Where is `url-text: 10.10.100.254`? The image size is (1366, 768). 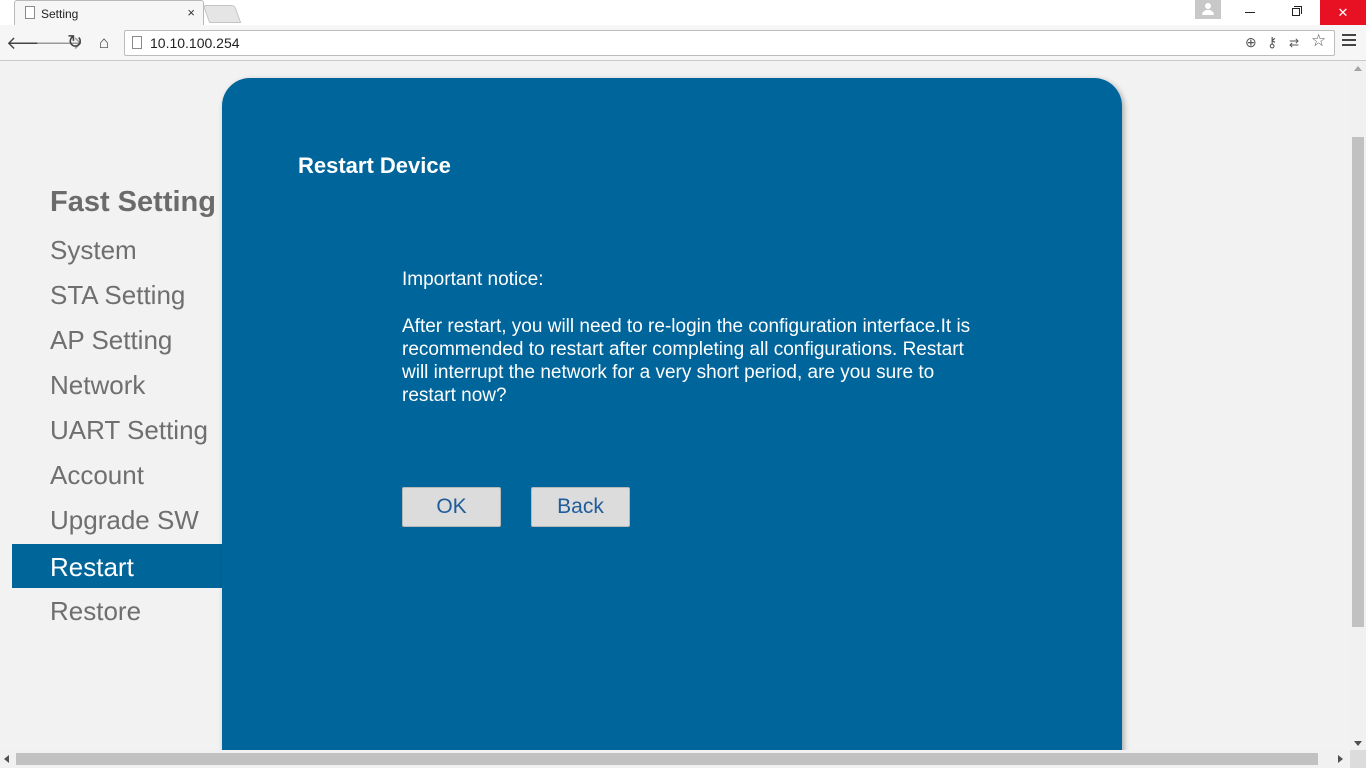 url-text: 10.10.100.254 is located at coordinates (195, 43).